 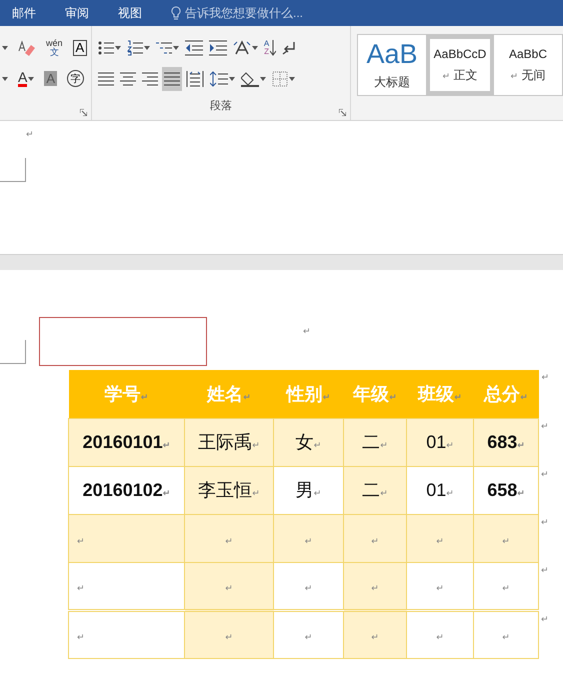 I want to click on align-left-icon, so click(x=106, y=78).